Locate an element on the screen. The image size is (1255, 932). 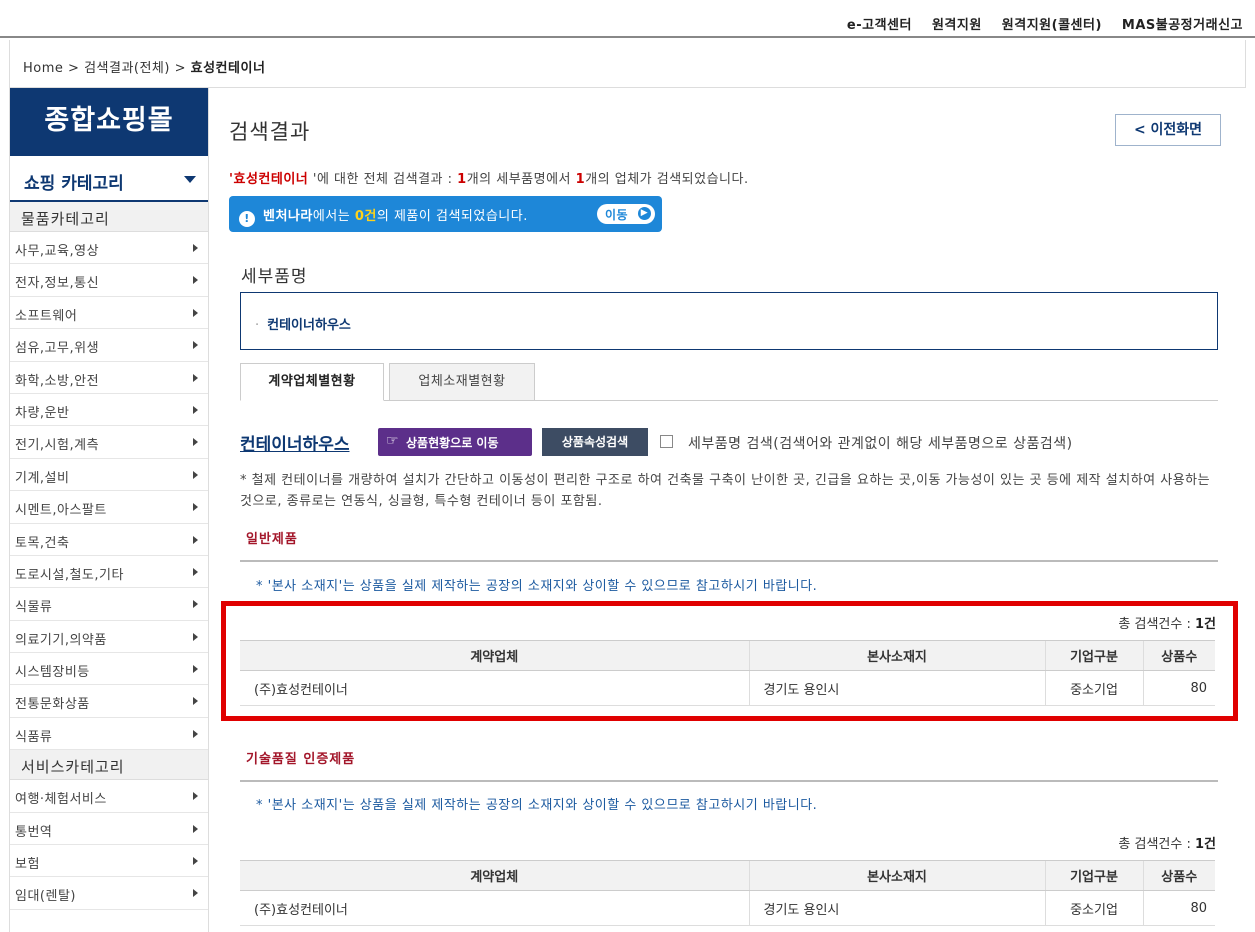
product-name-link: 컨테이너하우스 is located at coordinates (294, 442).